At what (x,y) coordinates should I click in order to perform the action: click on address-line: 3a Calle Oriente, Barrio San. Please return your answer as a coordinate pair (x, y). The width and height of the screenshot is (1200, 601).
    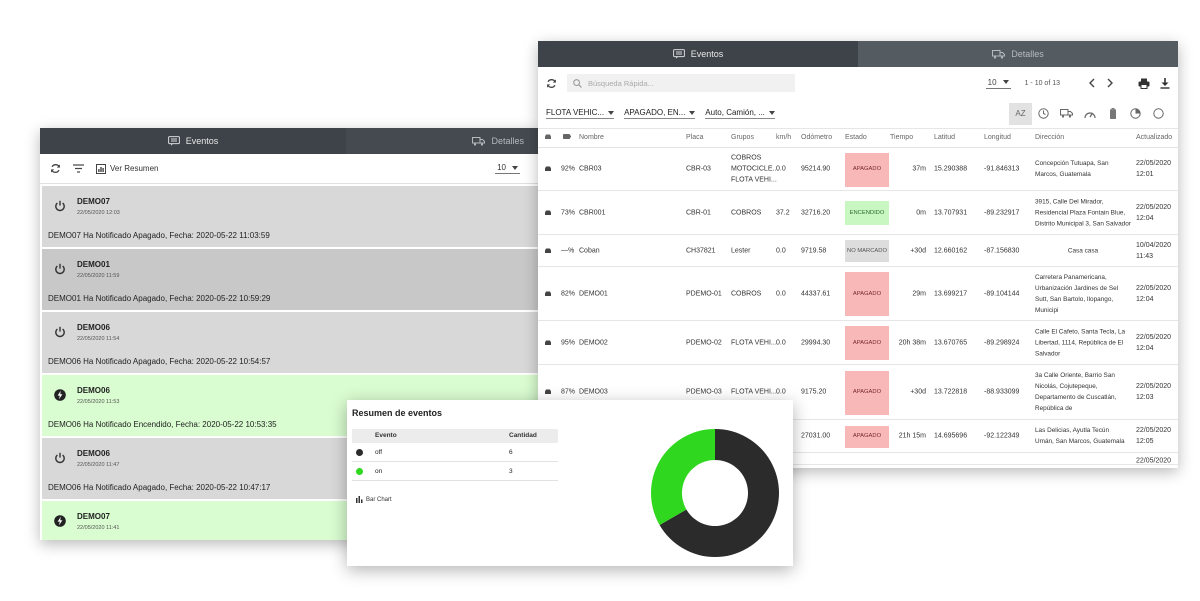
    Looking at the image, I should click on (1075, 375).